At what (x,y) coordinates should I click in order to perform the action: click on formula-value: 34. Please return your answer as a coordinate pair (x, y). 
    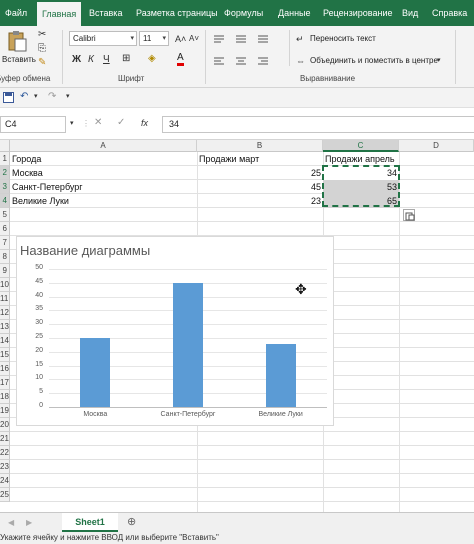
    Looking at the image, I should click on (174, 124).